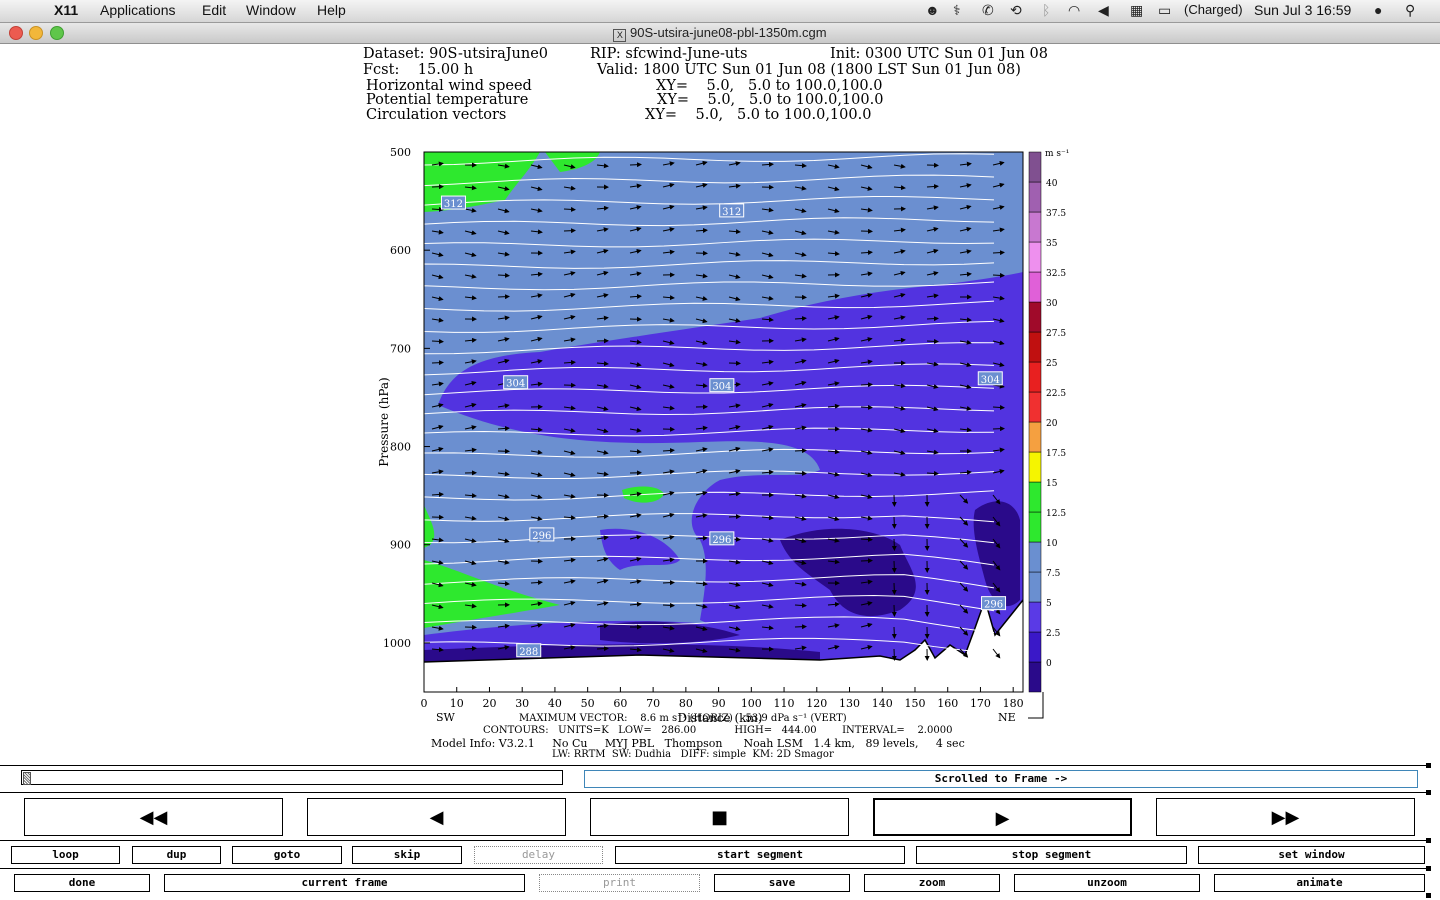 Image resolution: width=1440 pixels, height=900 pixels. What do you see at coordinates (1049, 664) in the screenshot?
I see `colorbar-tick-label: 0` at bounding box center [1049, 664].